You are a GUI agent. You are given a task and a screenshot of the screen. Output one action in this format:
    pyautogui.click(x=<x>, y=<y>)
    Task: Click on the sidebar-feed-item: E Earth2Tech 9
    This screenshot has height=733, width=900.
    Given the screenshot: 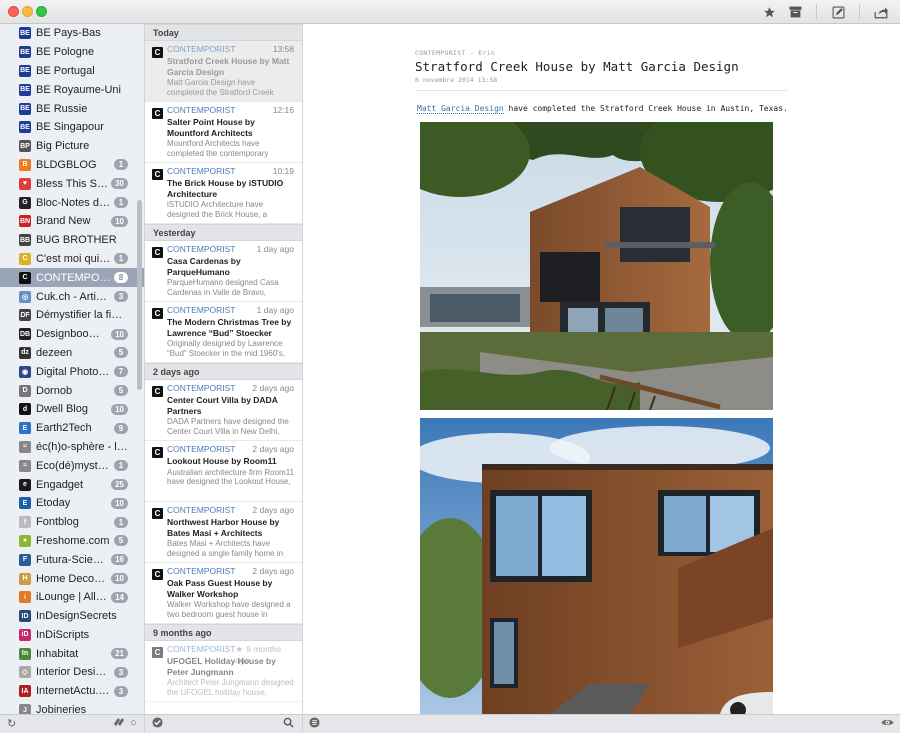 What is the action you would take?
    pyautogui.click(x=72, y=428)
    